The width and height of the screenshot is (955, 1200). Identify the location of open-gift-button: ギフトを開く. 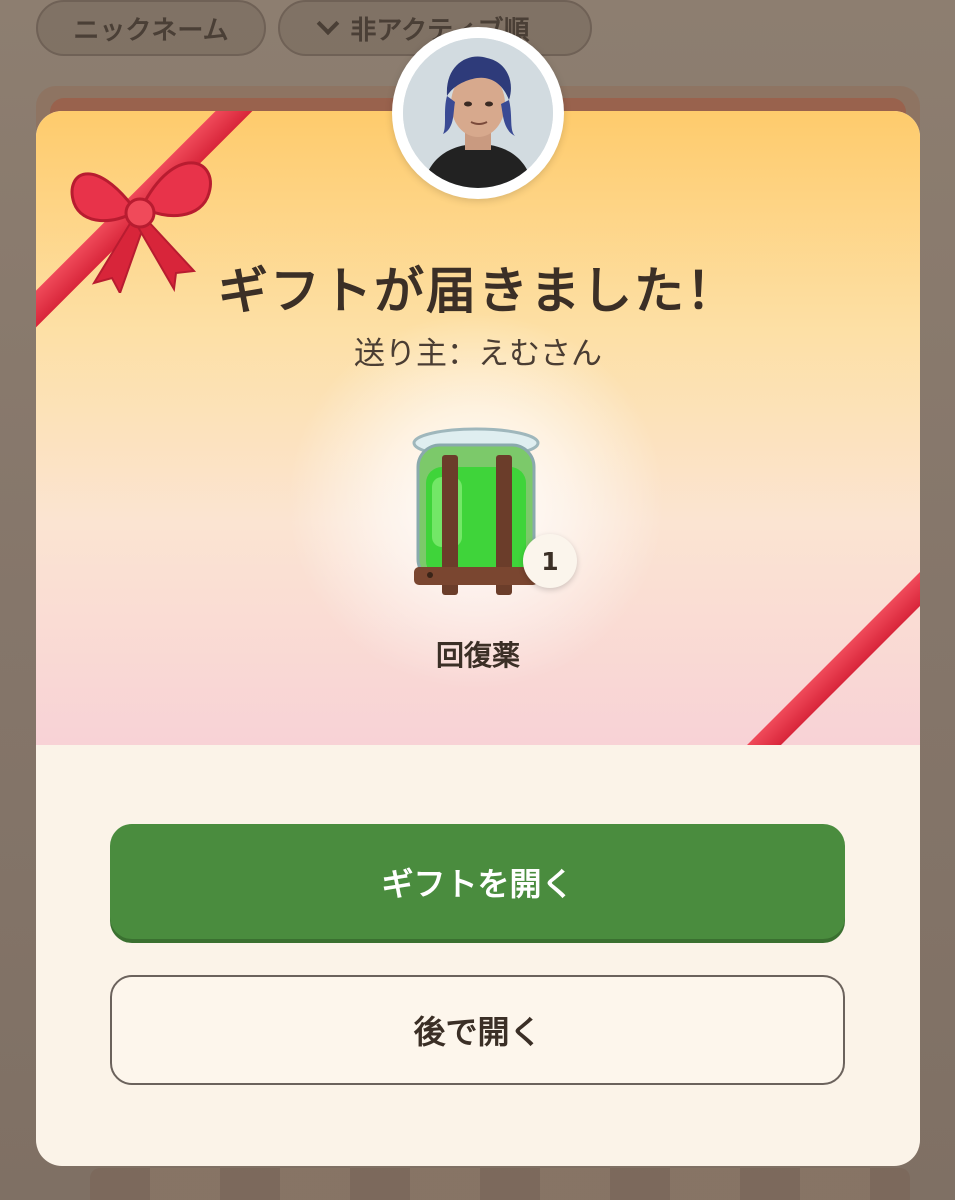
(477, 881).